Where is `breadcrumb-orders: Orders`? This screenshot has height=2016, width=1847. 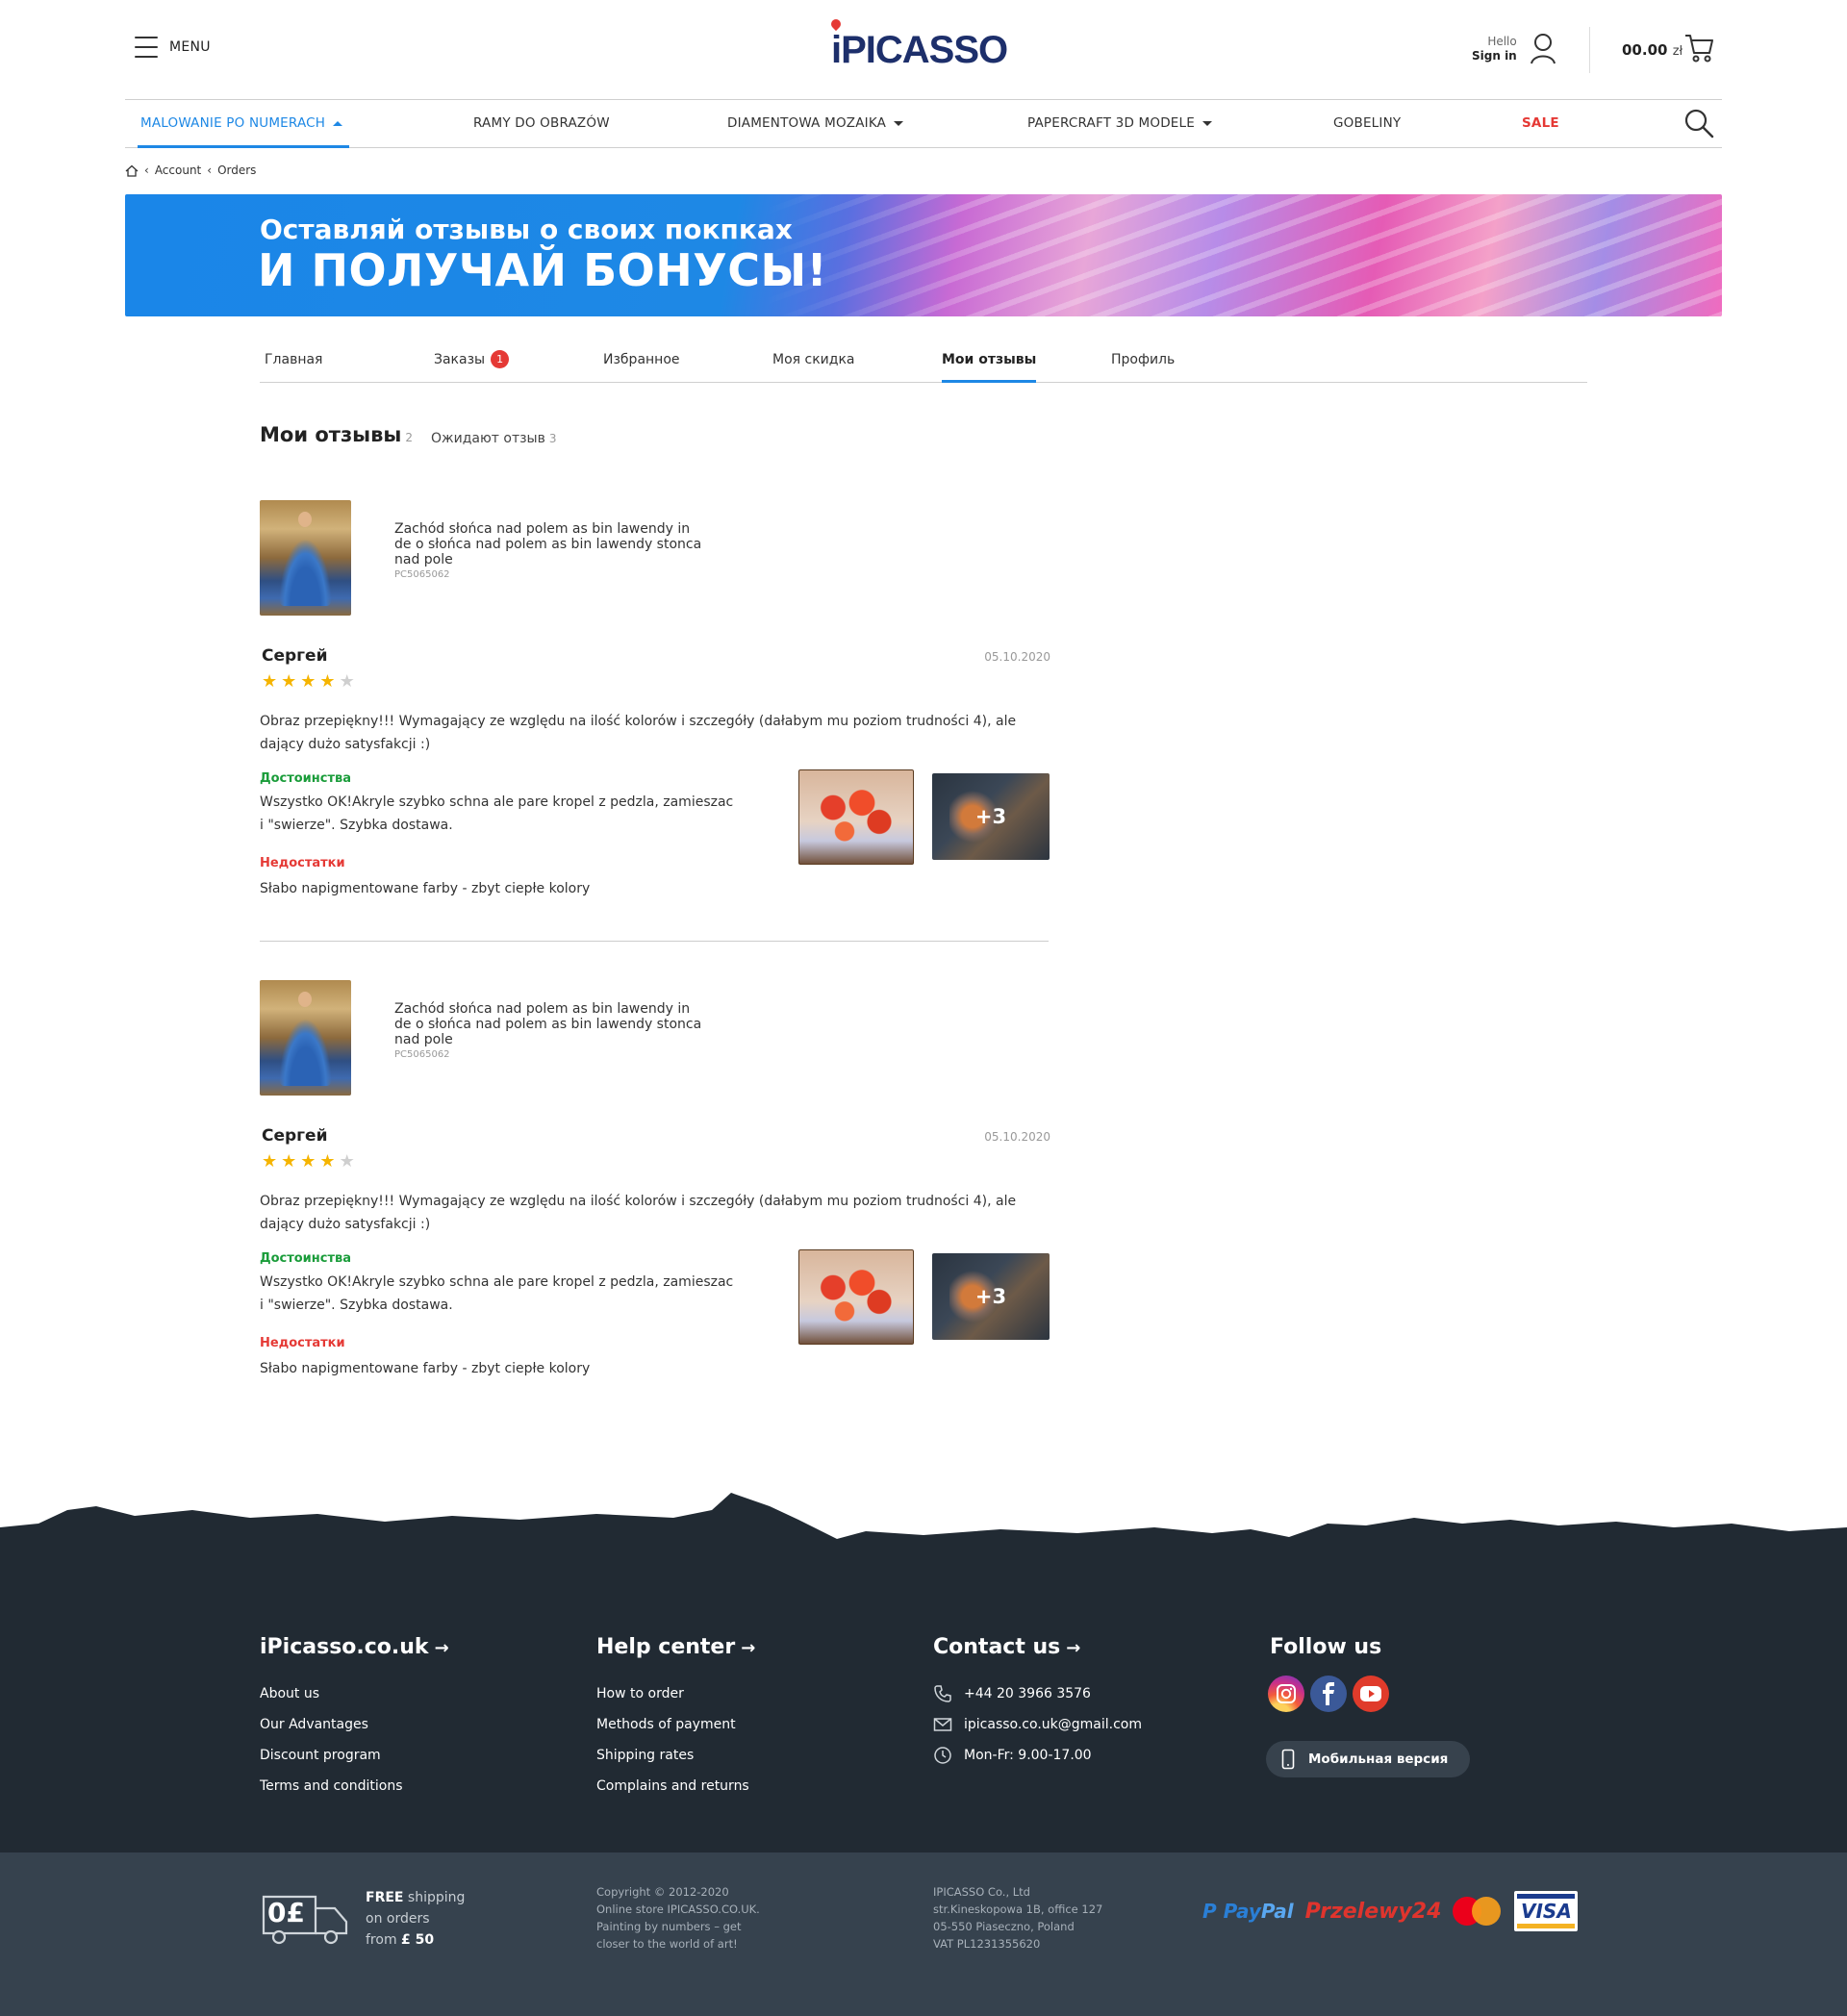
breadcrumb-orders: Orders is located at coordinates (237, 171).